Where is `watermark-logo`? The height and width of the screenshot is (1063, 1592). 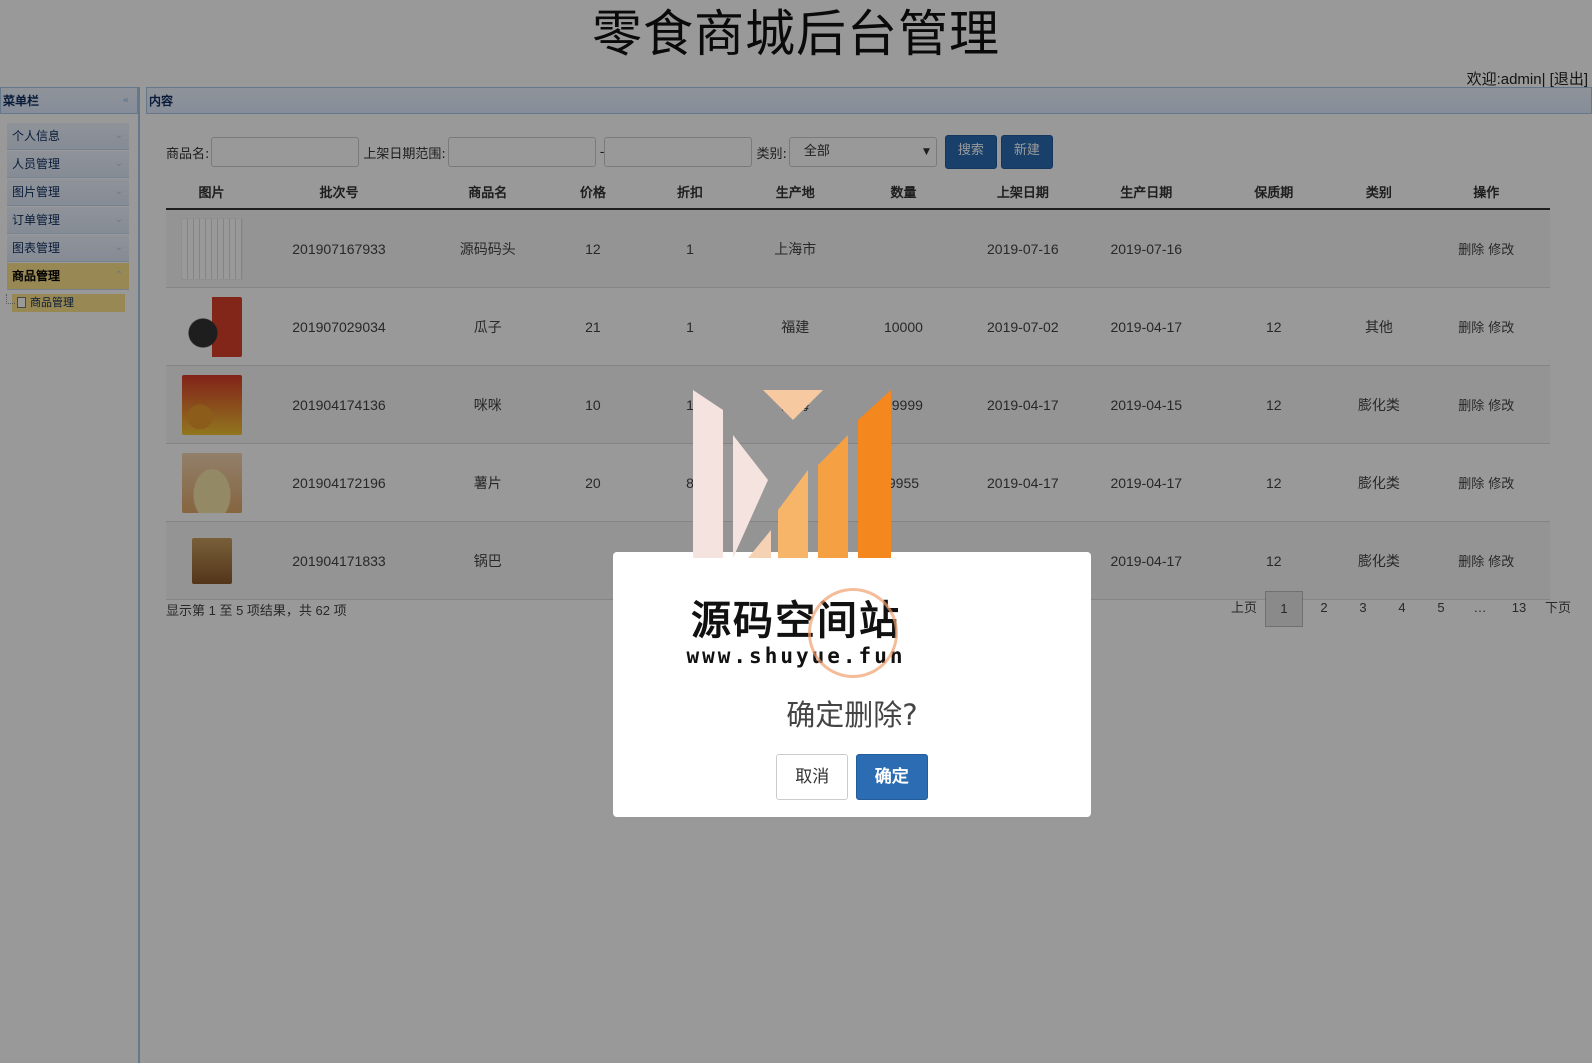
watermark-logo is located at coordinates (792, 474).